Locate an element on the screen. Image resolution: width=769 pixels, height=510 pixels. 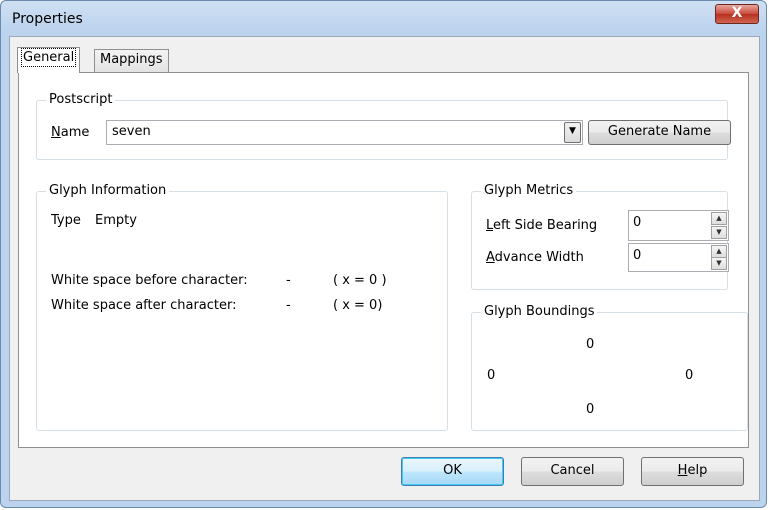
ws-after-x: ( x = 0) is located at coordinates (358, 305).